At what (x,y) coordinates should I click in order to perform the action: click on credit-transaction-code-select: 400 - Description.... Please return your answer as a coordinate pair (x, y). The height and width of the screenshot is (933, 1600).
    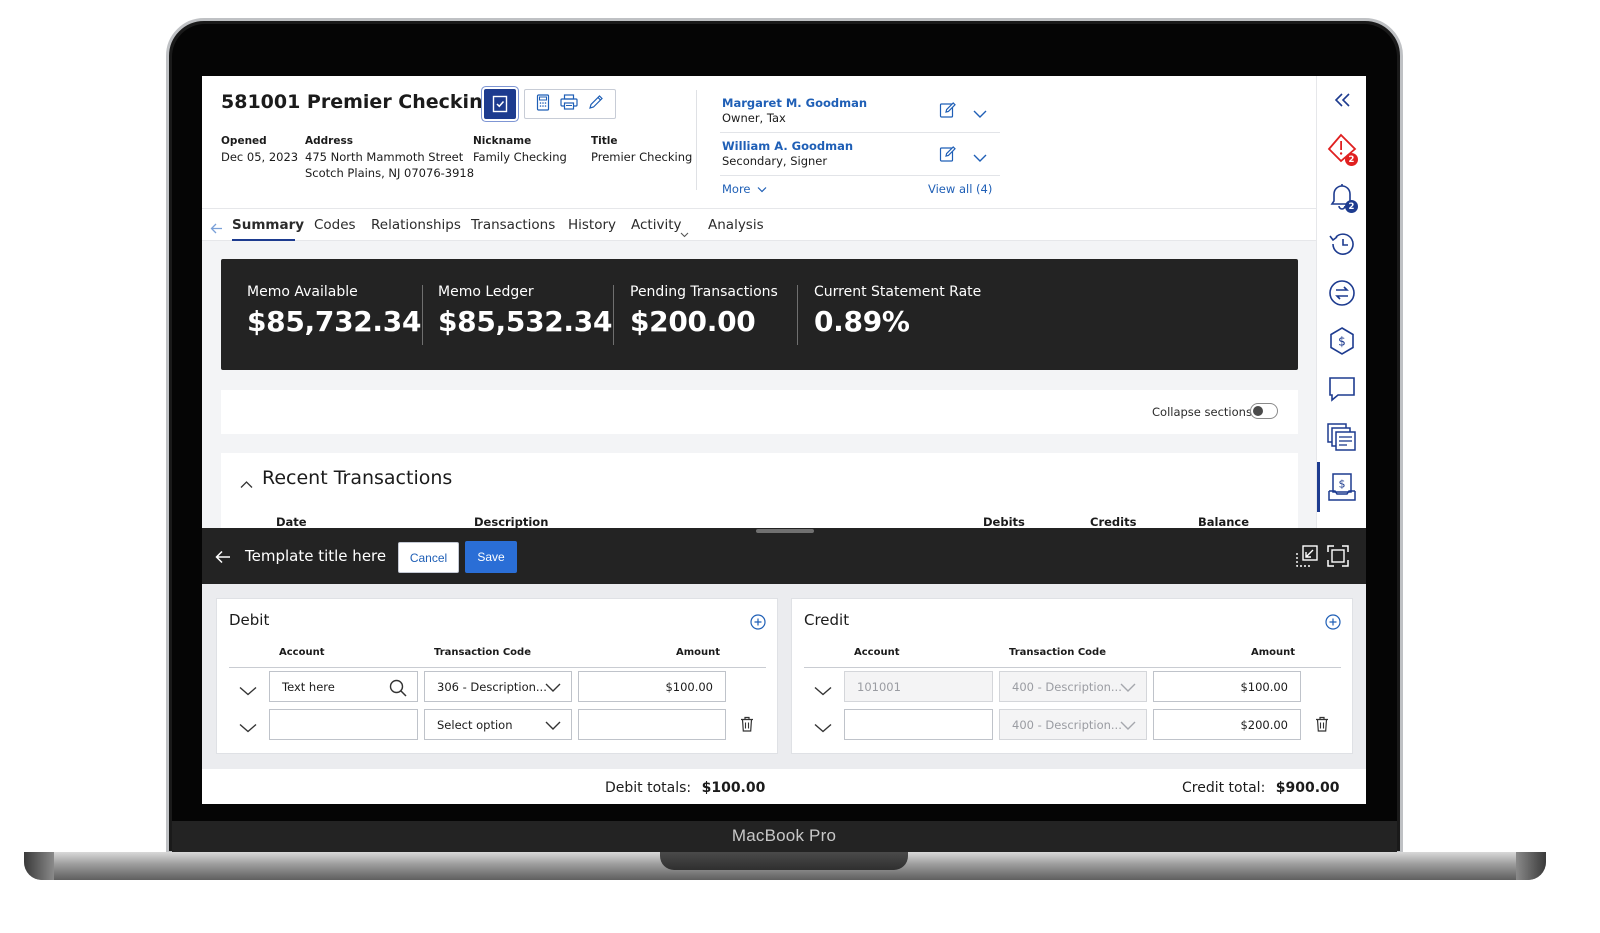
    Looking at the image, I should click on (1073, 724).